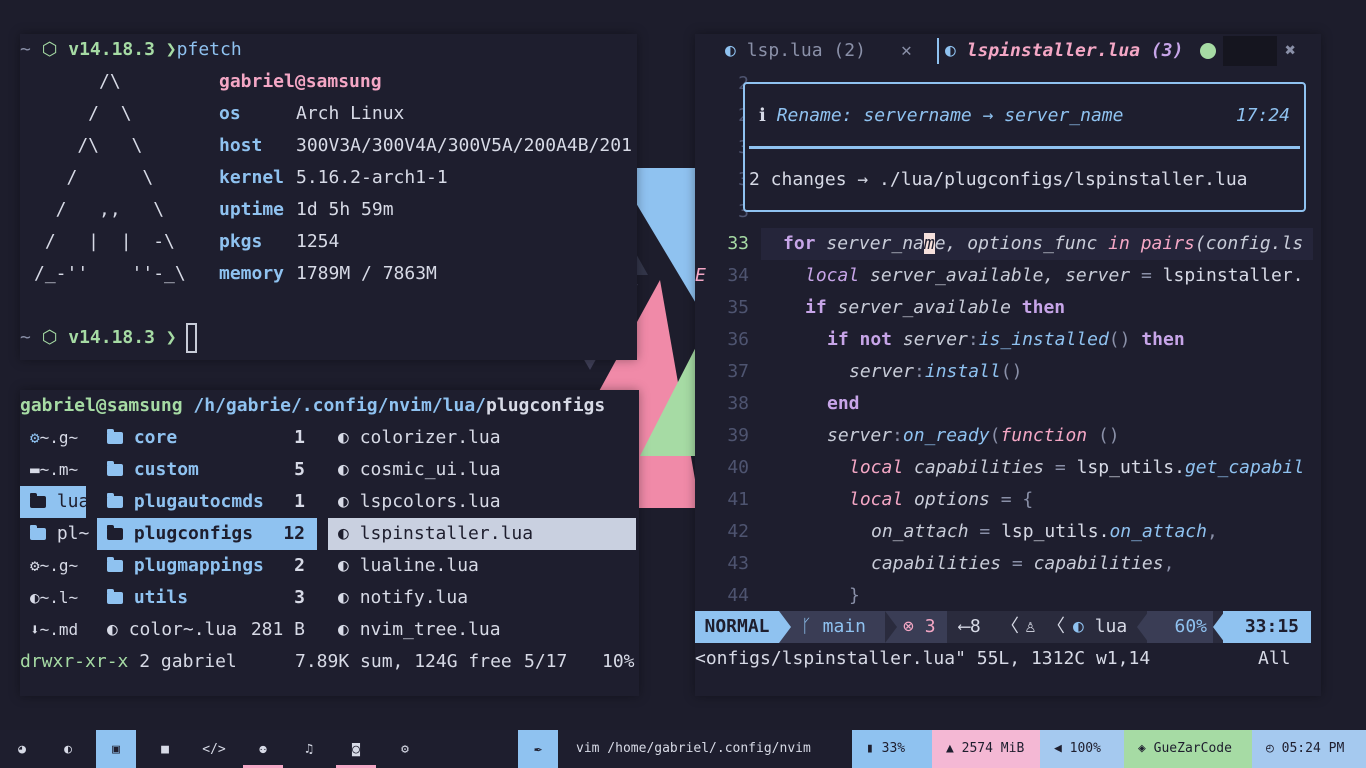  Describe the element at coordinates (111, 337) in the screenshot. I see `node-version: v14.18.3` at that location.